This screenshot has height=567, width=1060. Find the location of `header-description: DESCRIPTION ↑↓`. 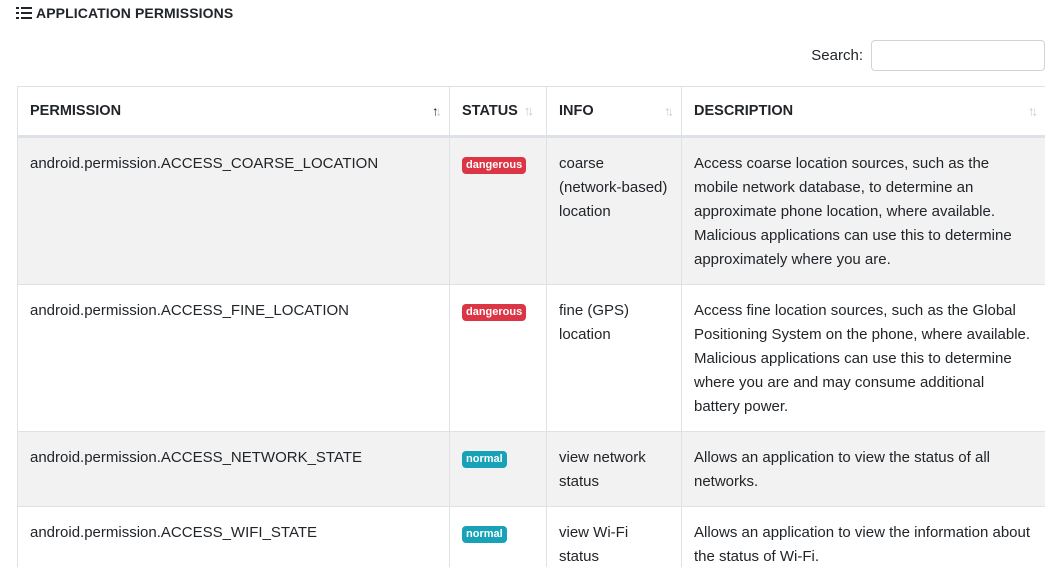

header-description: DESCRIPTION ↑↓ is located at coordinates (863, 112).